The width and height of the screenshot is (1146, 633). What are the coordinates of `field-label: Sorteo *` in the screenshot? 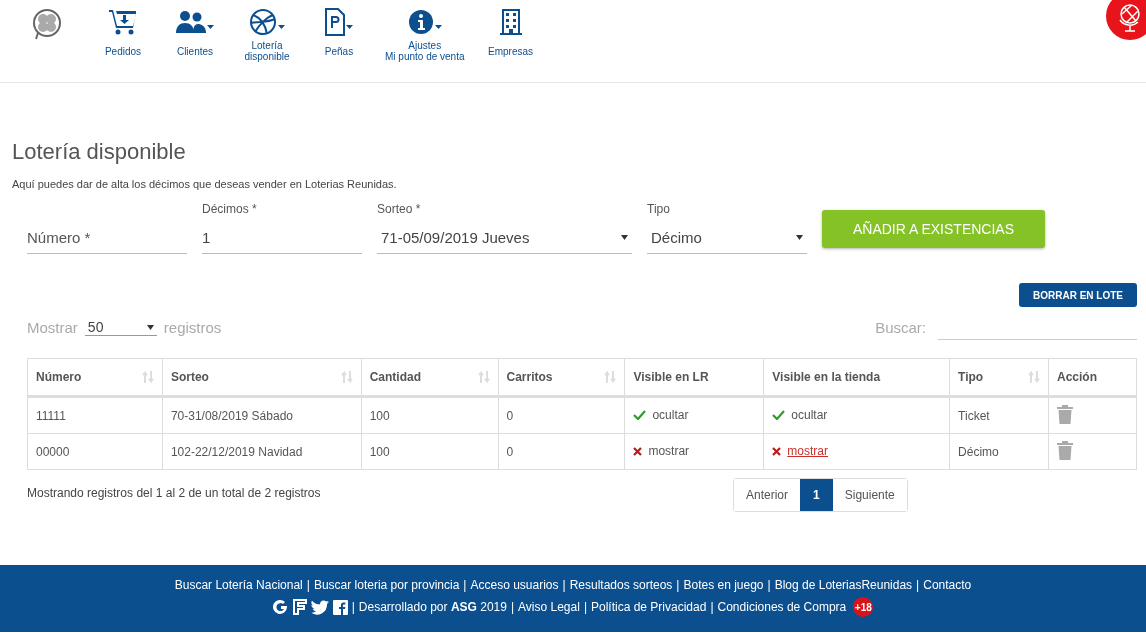 It's located at (399, 210).